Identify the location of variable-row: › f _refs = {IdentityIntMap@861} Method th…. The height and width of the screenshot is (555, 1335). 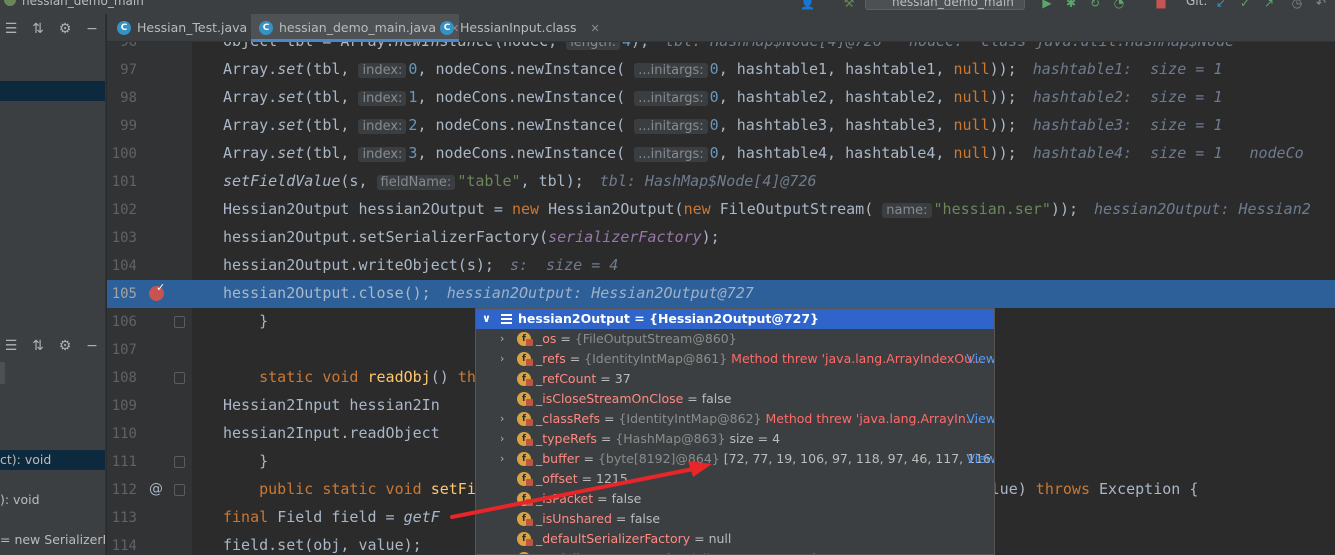
(735, 359).